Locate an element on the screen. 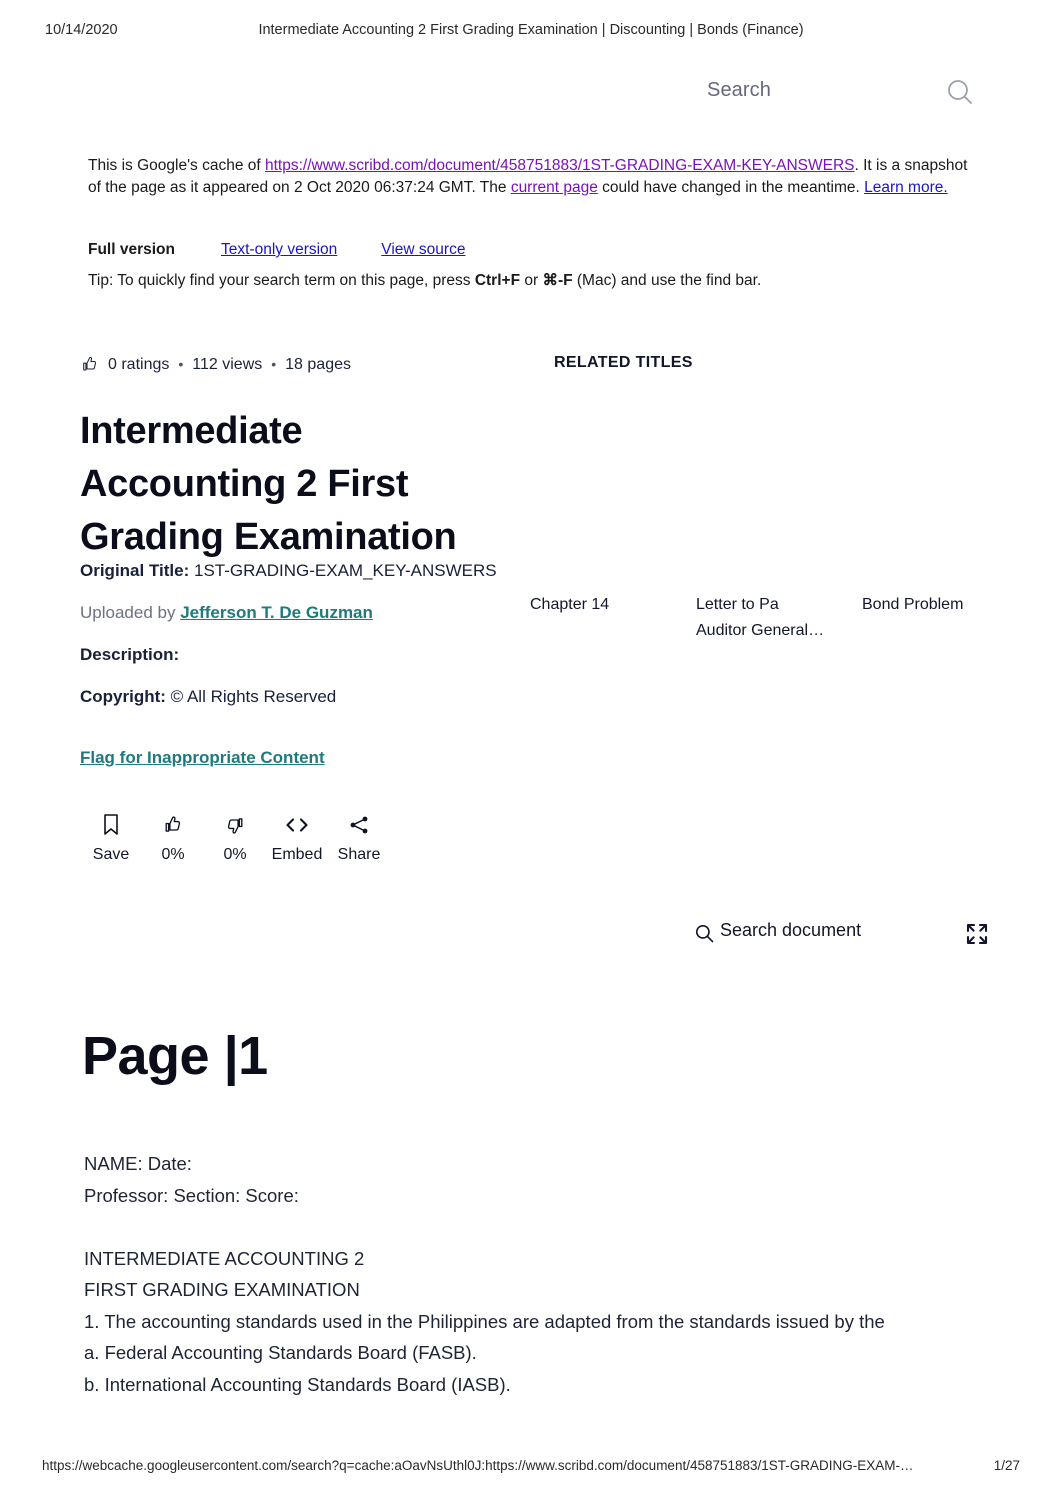  save-button: Save is located at coordinates (111, 838).